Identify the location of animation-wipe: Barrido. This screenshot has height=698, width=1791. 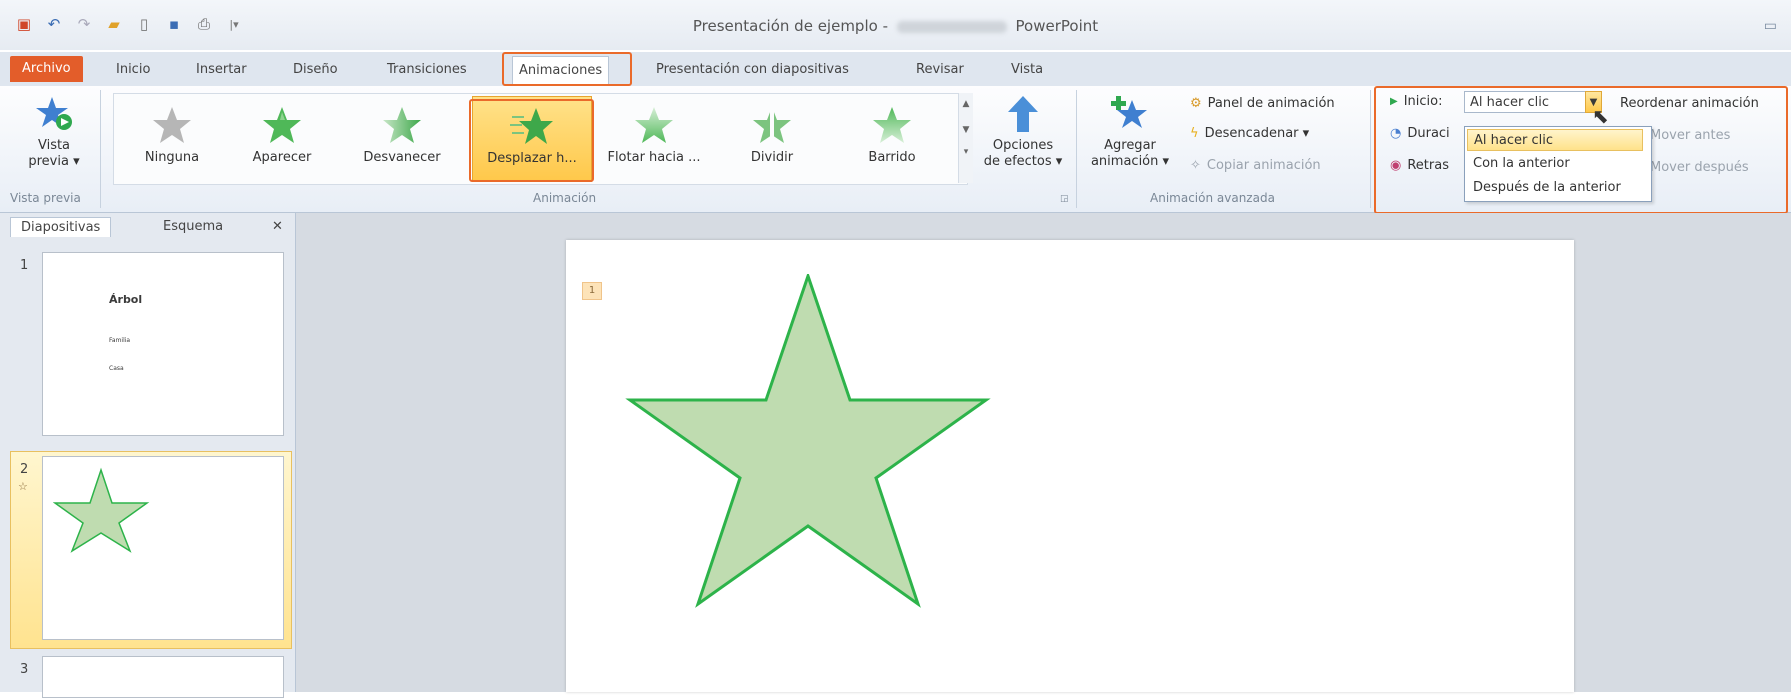
(892, 138).